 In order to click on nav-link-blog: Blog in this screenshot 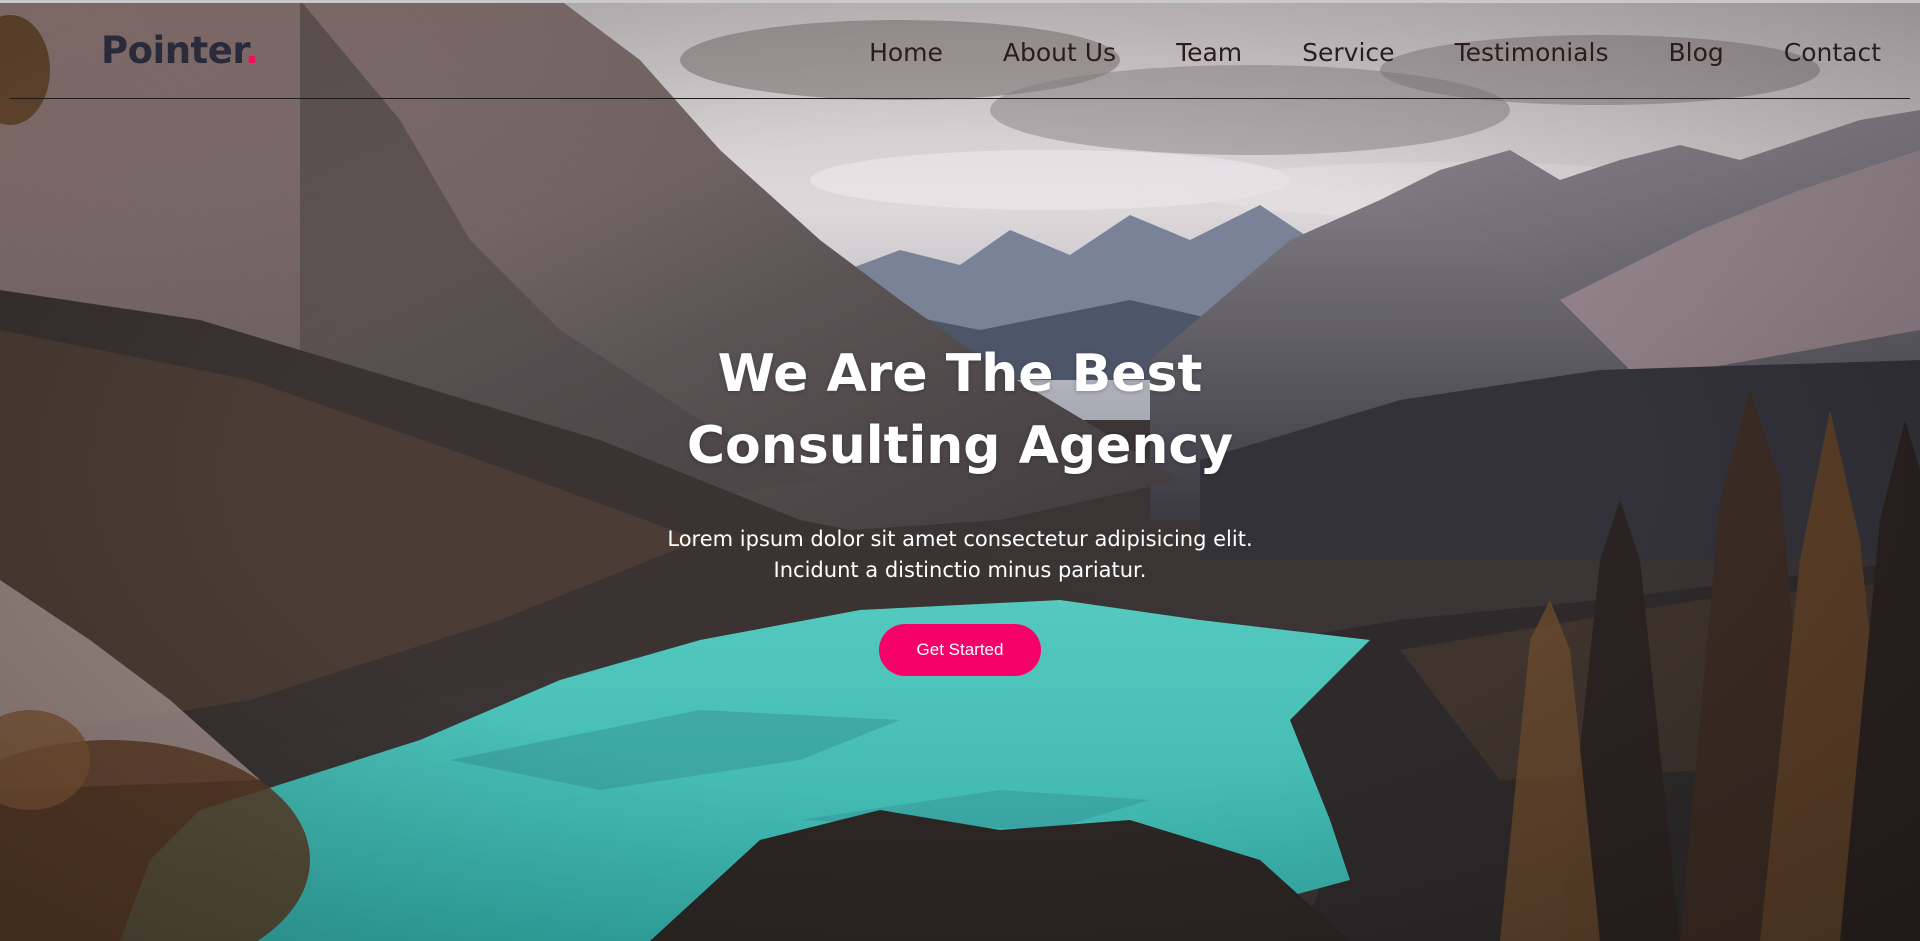, I will do `click(1695, 53)`.